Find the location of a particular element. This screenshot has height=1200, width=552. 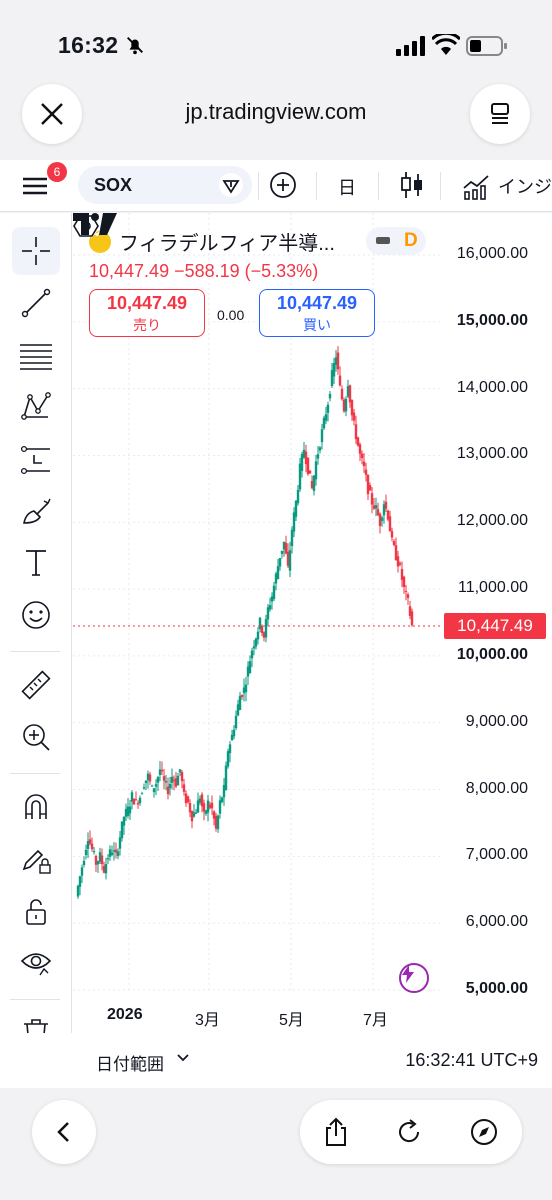

reload-button is located at coordinates (410, 1132).